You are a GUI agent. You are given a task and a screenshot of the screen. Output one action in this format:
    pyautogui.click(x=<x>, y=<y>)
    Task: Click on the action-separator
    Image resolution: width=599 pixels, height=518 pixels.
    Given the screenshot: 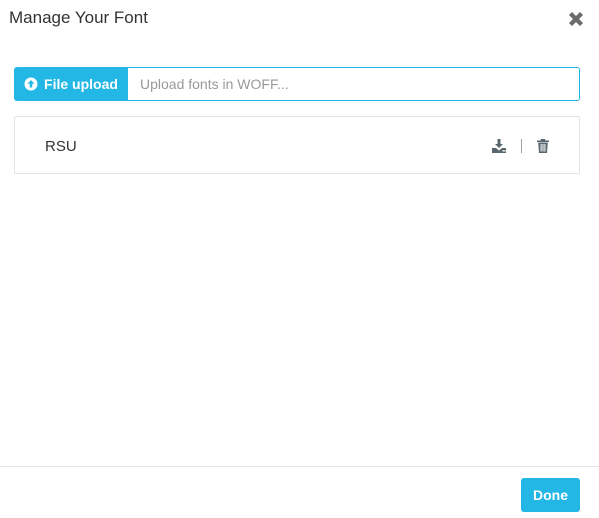 What is the action you would take?
    pyautogui.click(x=521, y=146)
    